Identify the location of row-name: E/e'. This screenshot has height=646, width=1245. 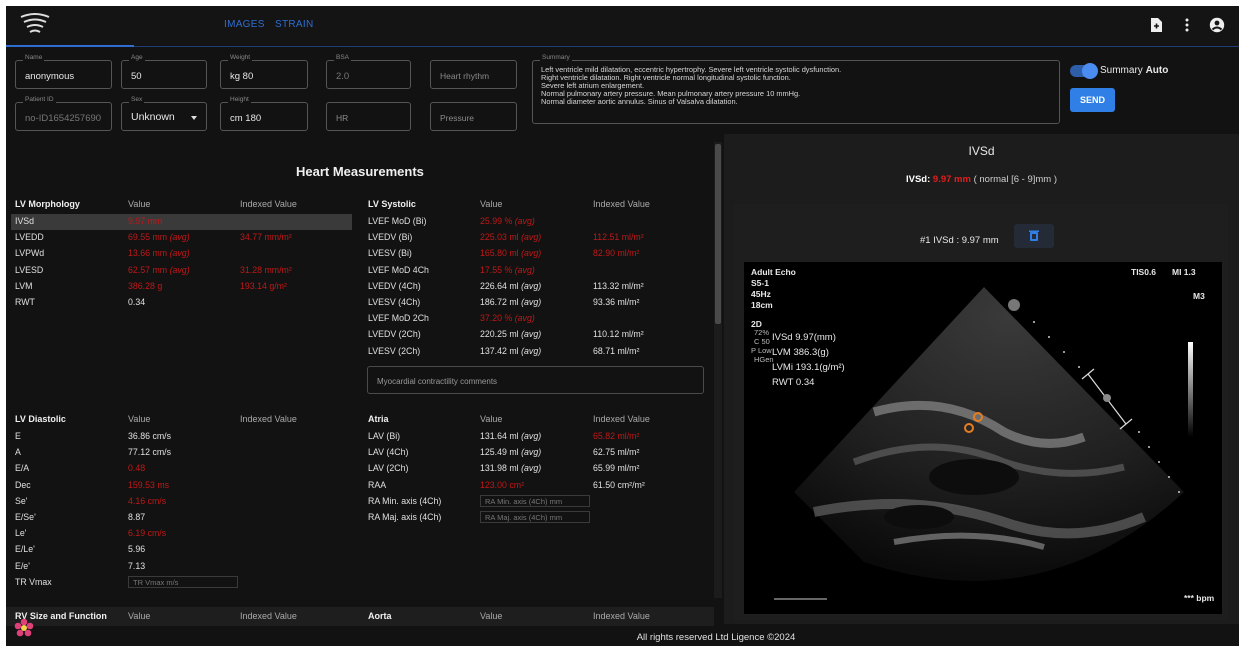
(22, 565).